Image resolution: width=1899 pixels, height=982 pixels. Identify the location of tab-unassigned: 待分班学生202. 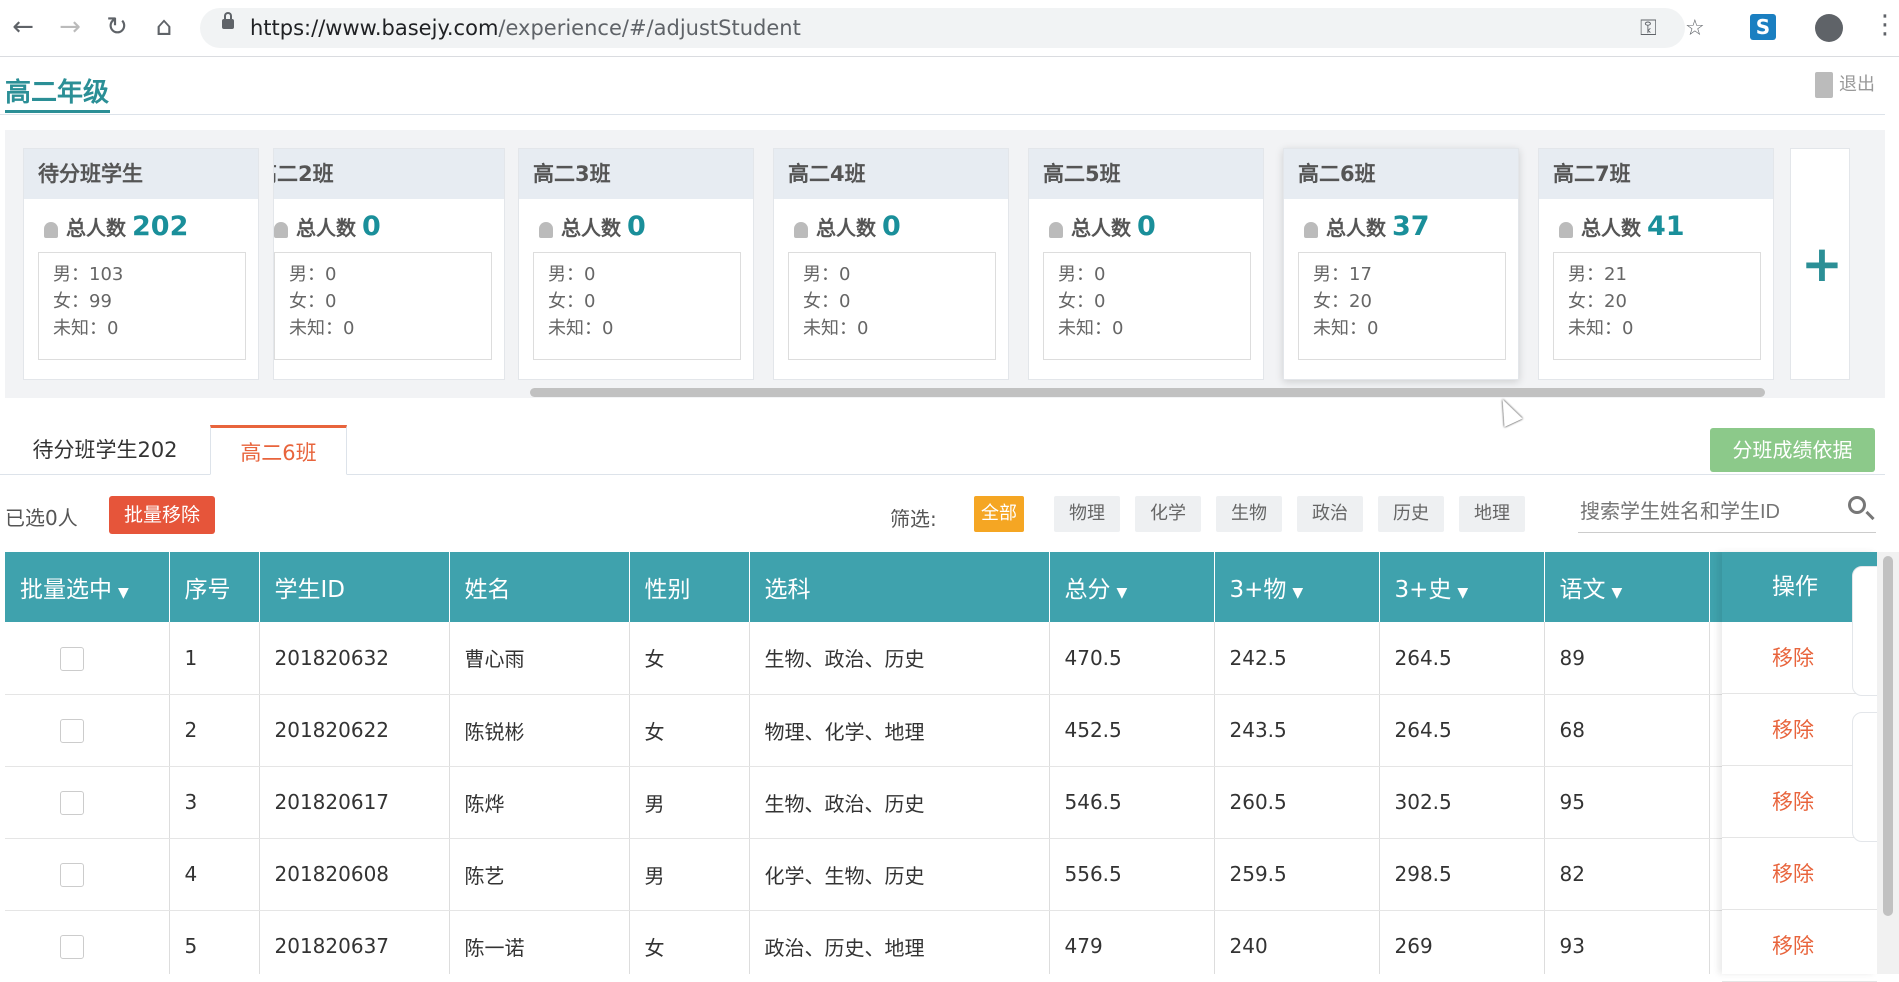
(105, 450).